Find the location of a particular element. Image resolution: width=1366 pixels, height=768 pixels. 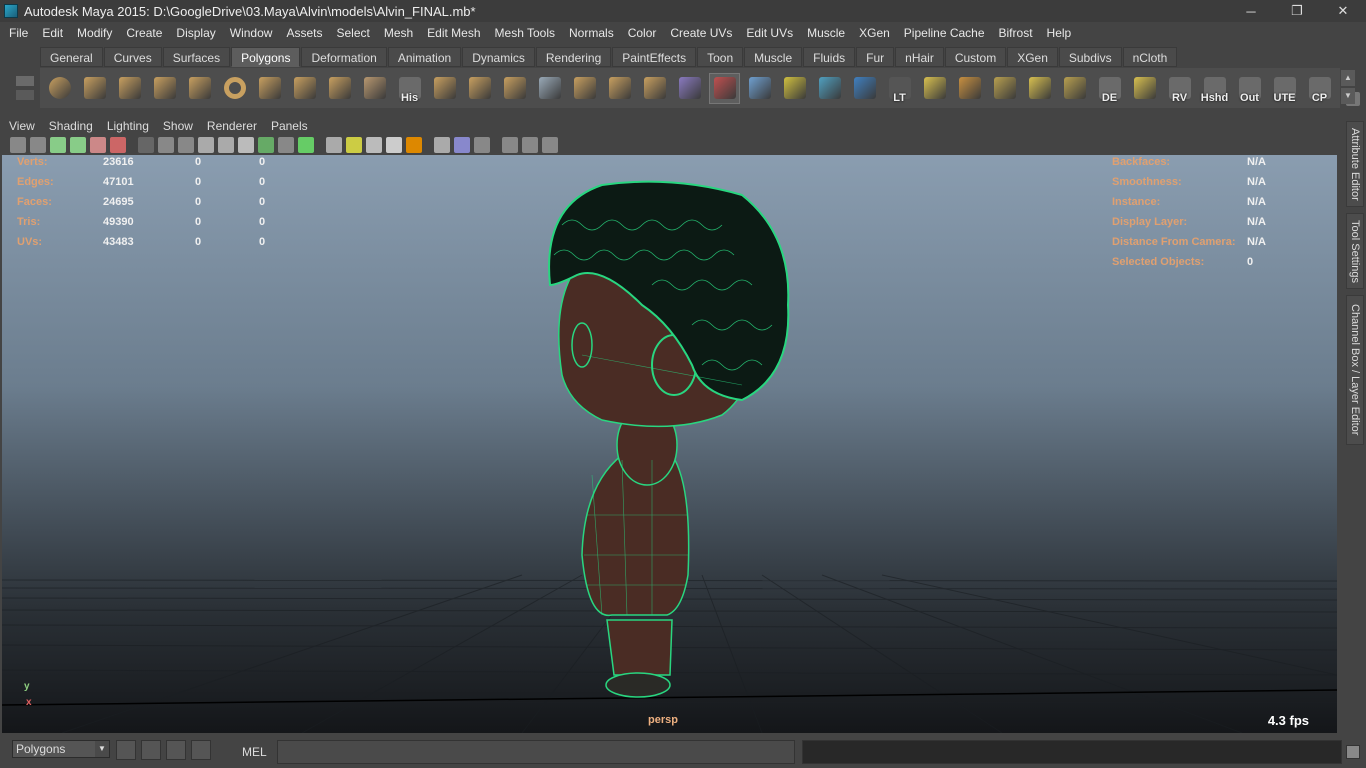

tab-rendering: Rendering is located at coordinates (573, 57).